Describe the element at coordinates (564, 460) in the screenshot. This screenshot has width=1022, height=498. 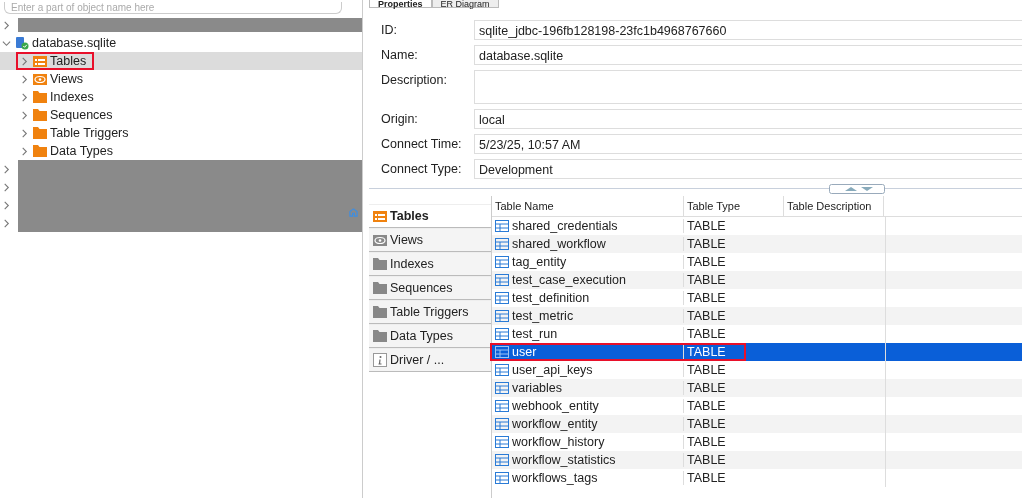
I see `table-cell: workflow_statistics` at that location.